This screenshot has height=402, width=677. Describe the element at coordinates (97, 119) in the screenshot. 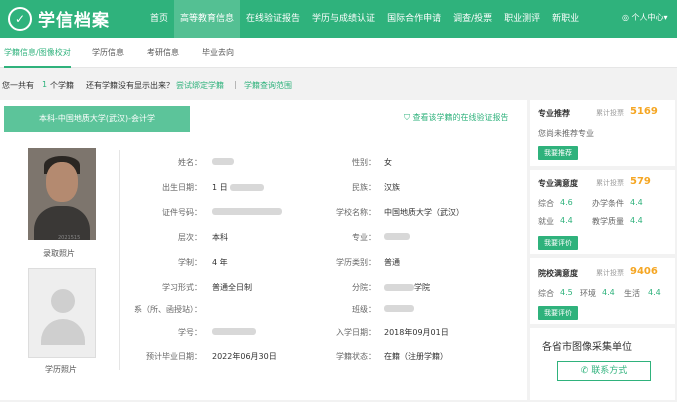

I see `school-tag: 本科-中国地质大学(武汉)-会计学` at that location.